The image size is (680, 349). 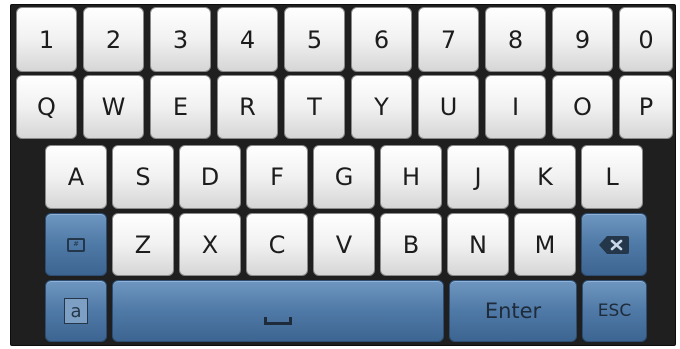 I want to click on key-m: M, so click(x=545, y=244).